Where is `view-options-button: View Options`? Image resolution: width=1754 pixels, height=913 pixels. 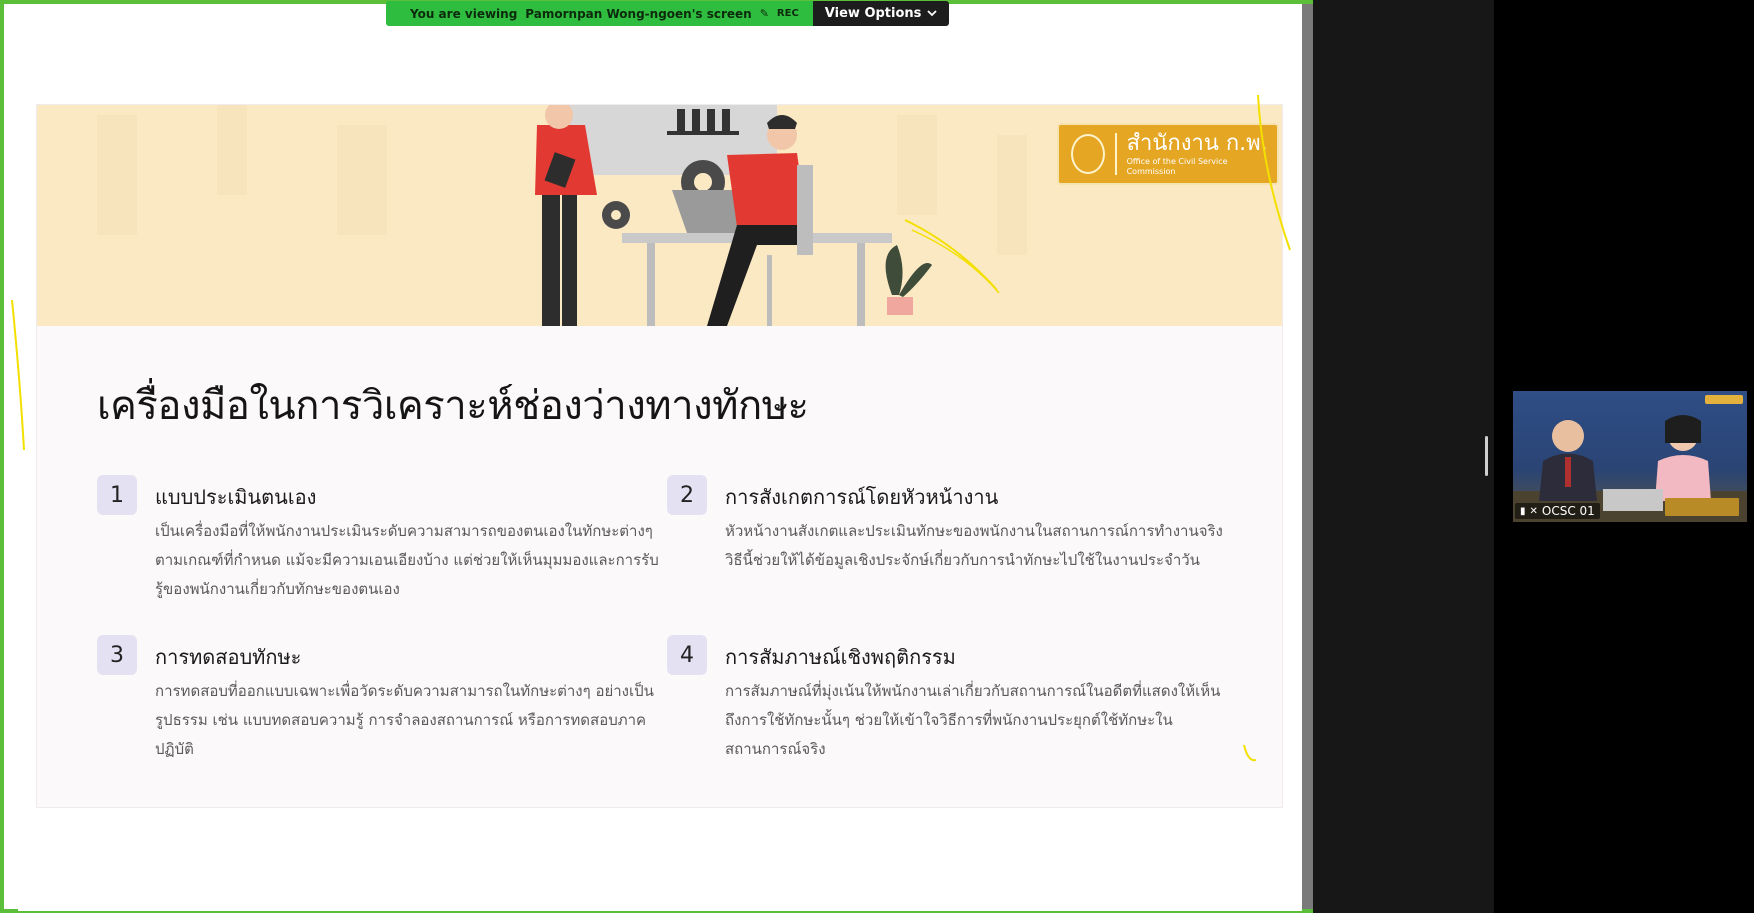
view-options-button: View Options is located at coordinates (881, 13).